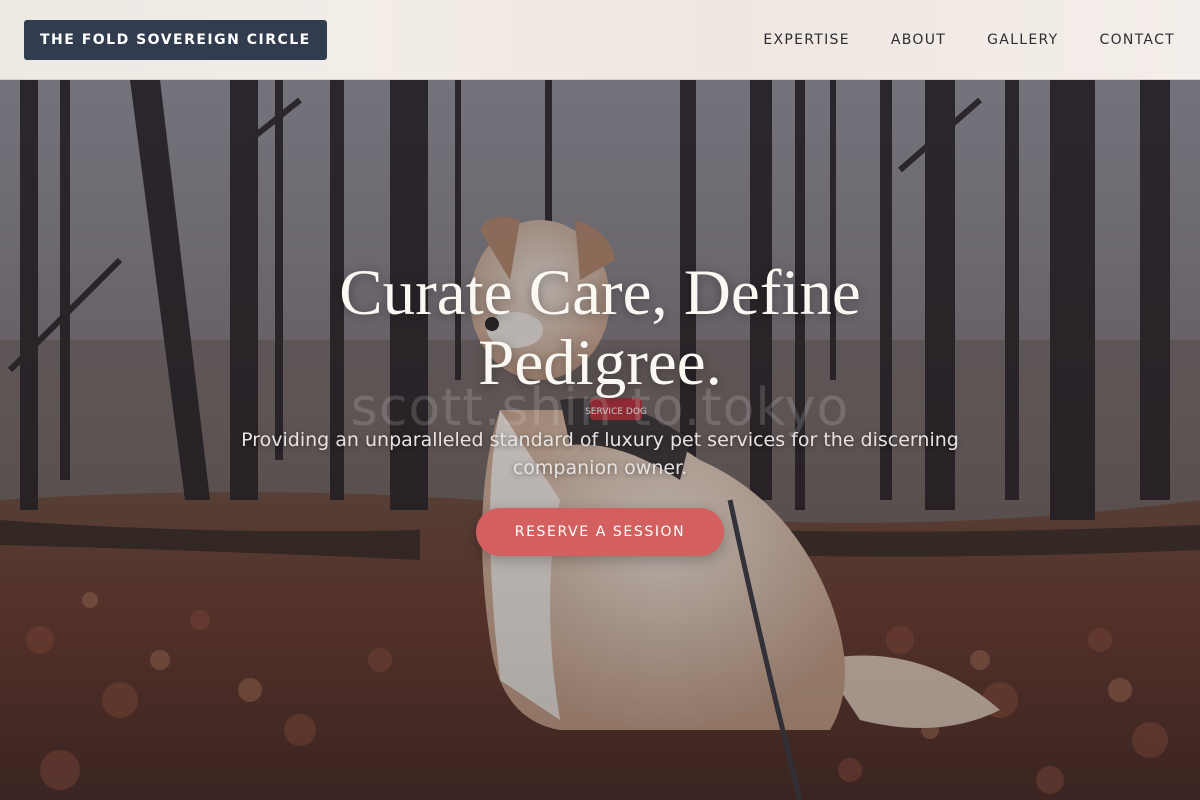 Image resolution: width=1200 pixels, height=800 pixels. Describe the element at coordinates (1022, 40) in the screenshot. I see `nav-item-gallery: GALLERY` at that location.